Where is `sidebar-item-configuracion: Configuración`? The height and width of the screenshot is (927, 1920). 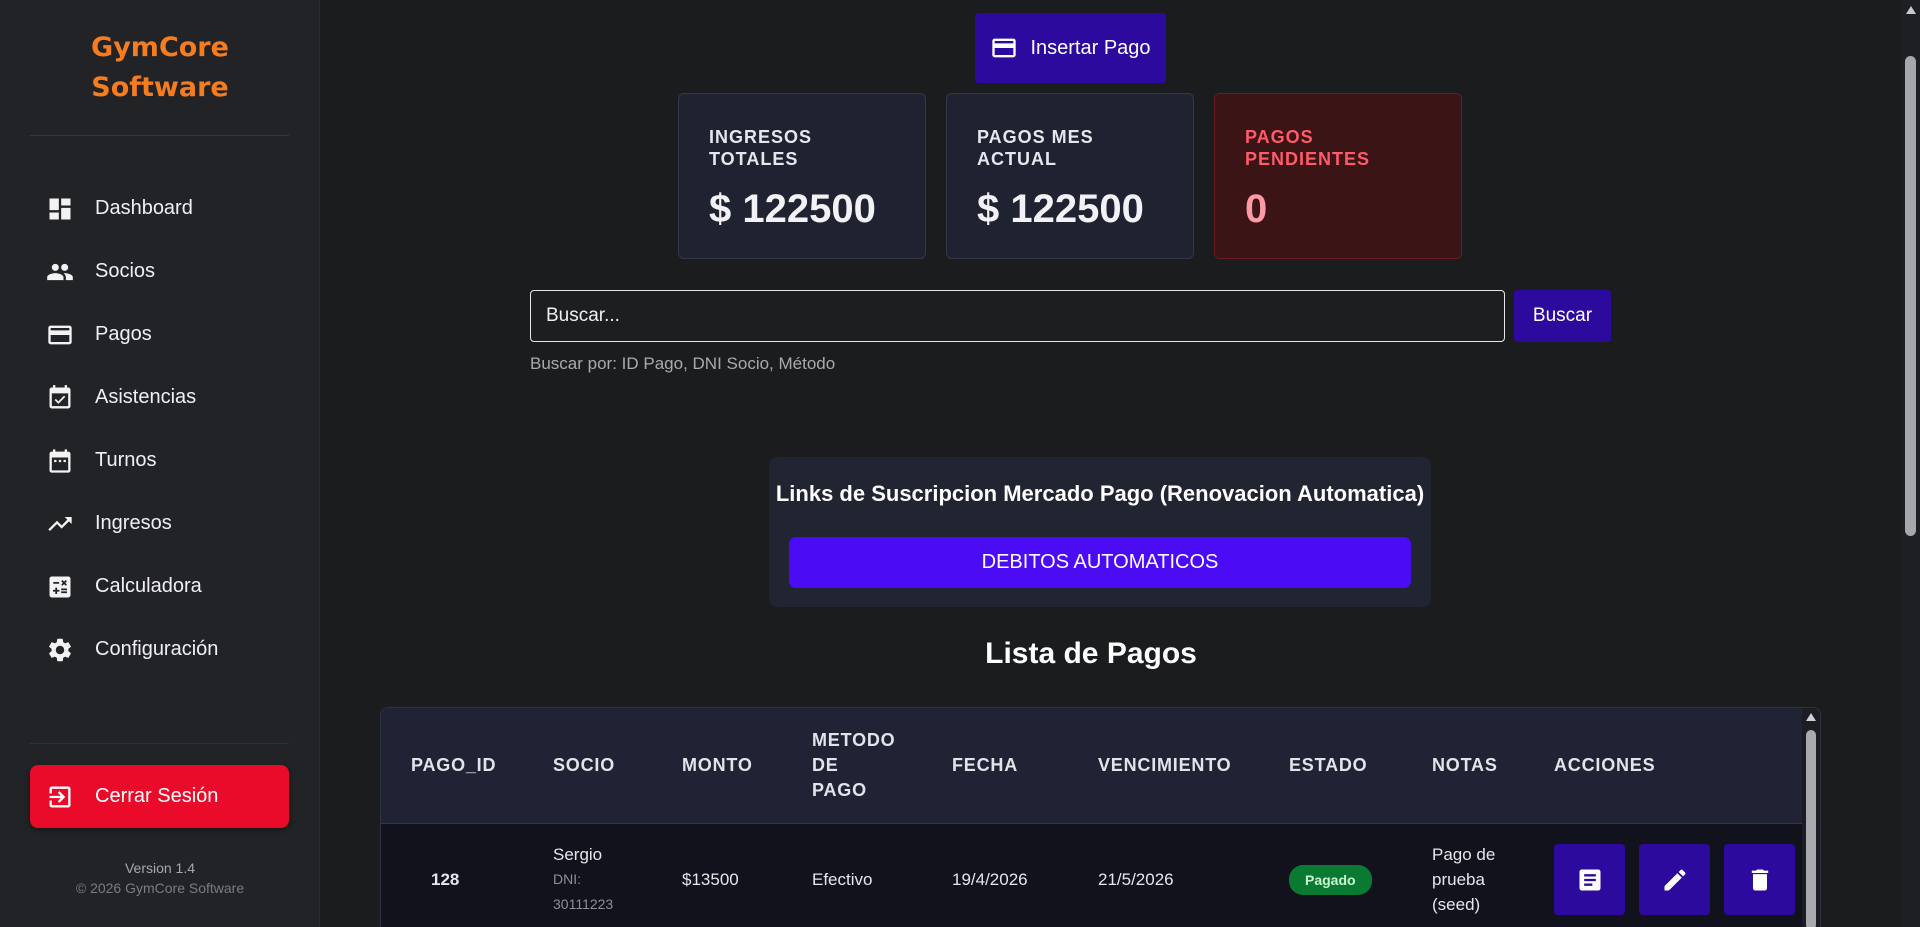
sidebar-item-configuracion: Configuración is located at coordinates (160, 649).